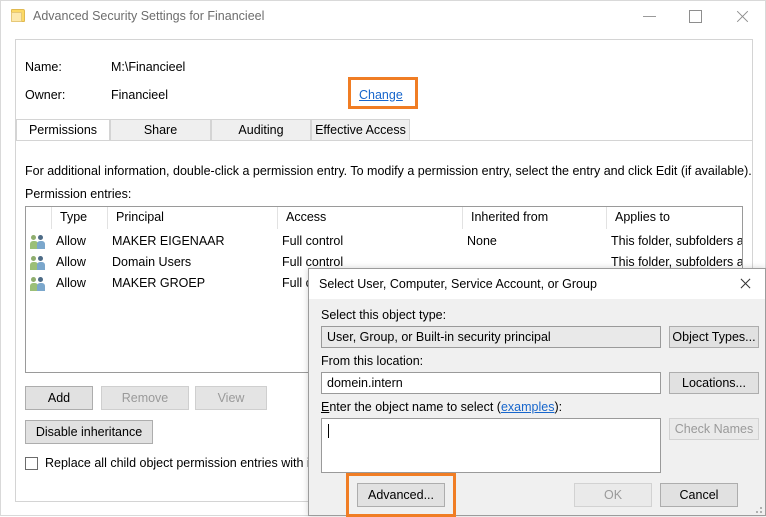 This screenshot has height=517, width=766. Describe the element at coordinates (699, 495) in the screenshot. I see `cancel-button: Cancel` at that location.